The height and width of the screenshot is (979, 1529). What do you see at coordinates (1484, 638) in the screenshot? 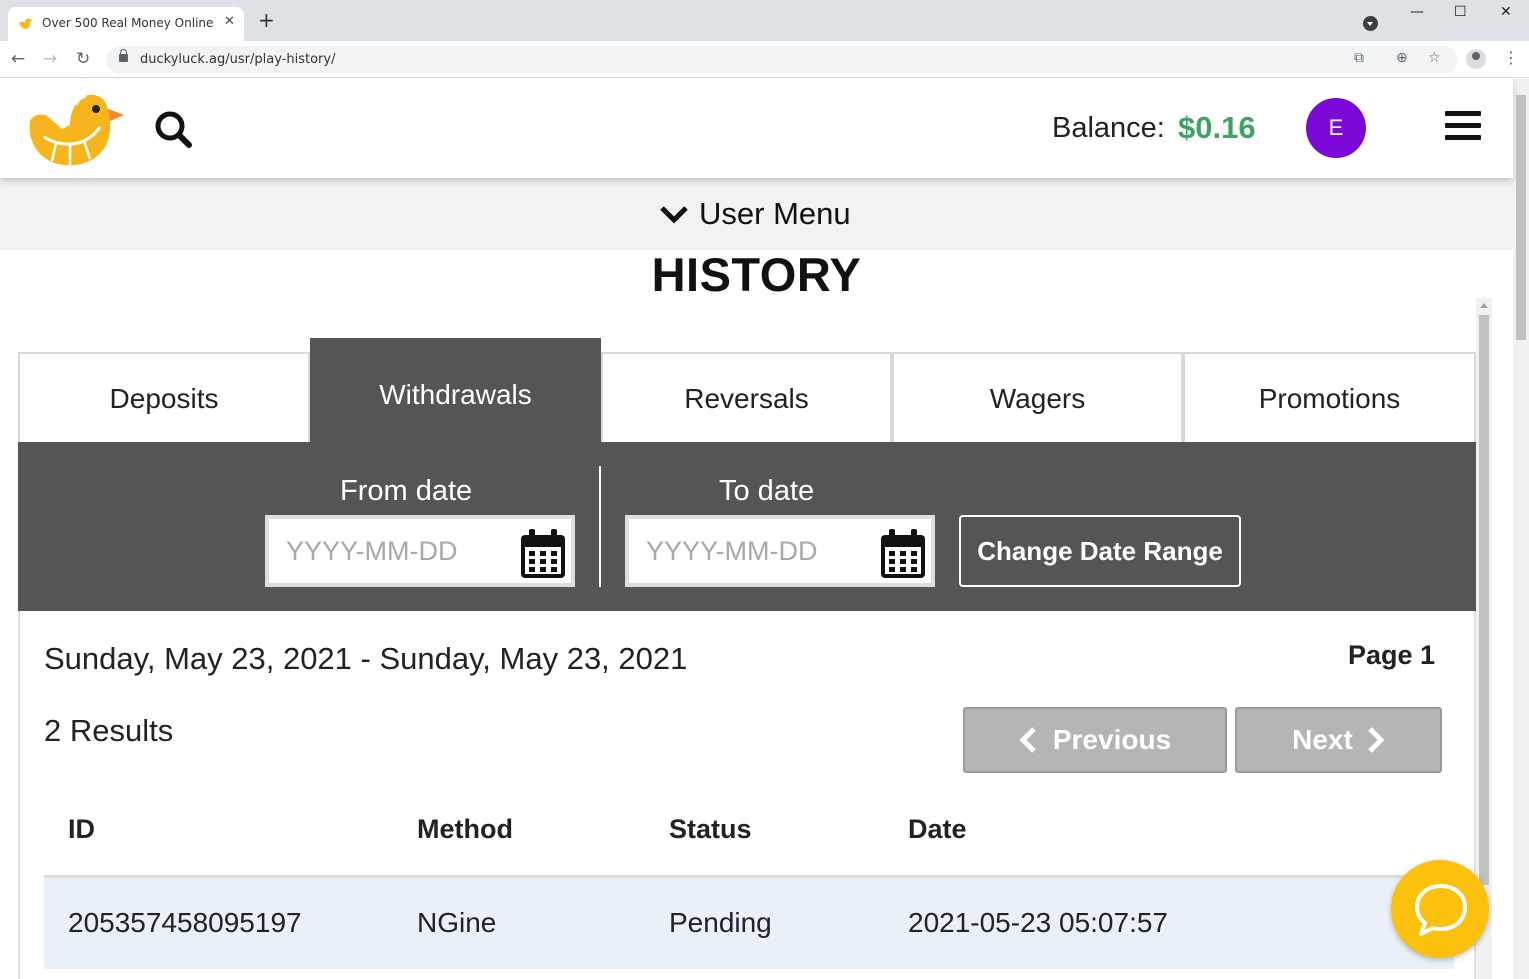
I see `content-scrollbar` at bounding box center [1484, 638].